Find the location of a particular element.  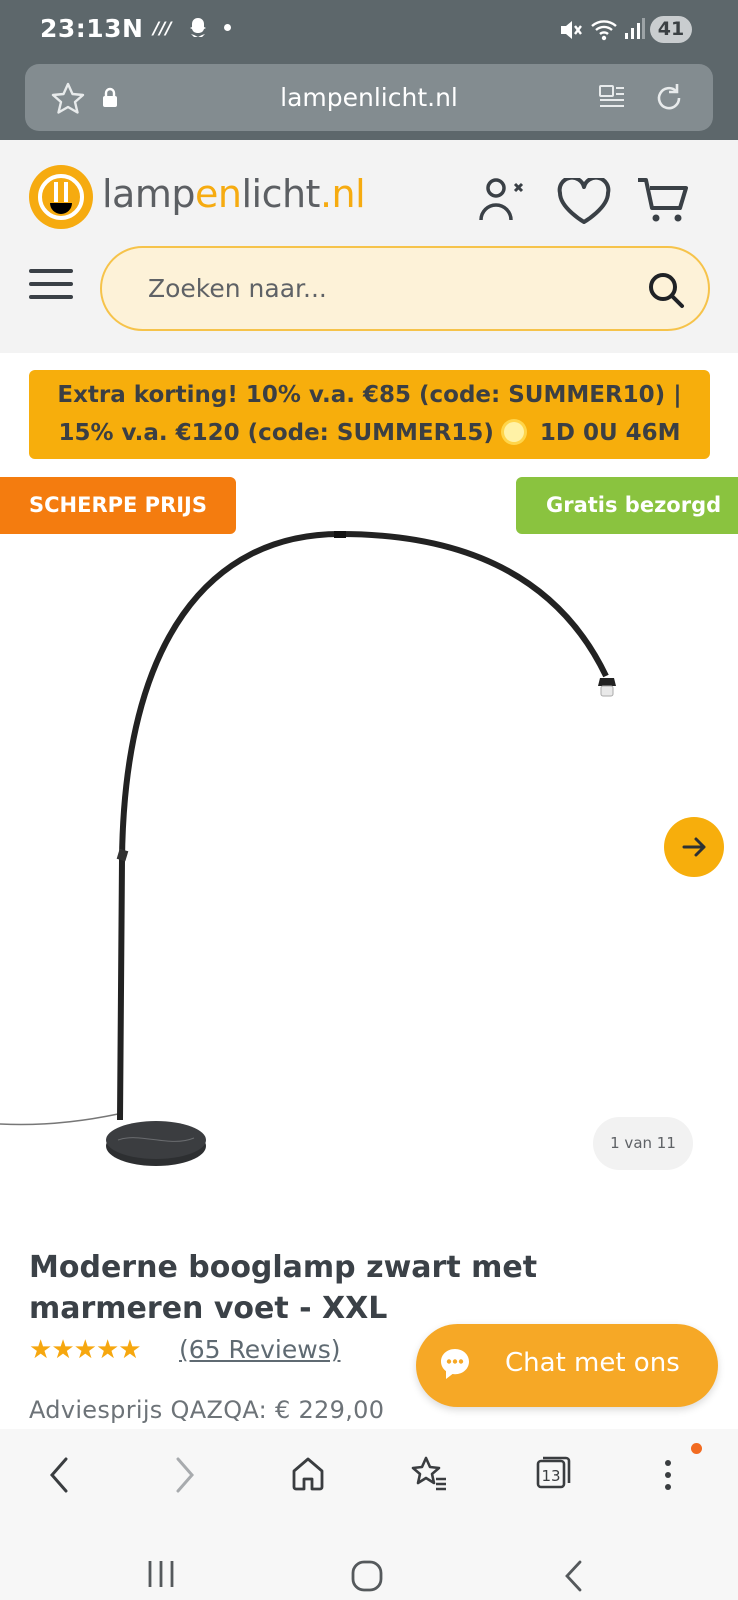

system-nav-bar is located at coordinates (369, 1564).